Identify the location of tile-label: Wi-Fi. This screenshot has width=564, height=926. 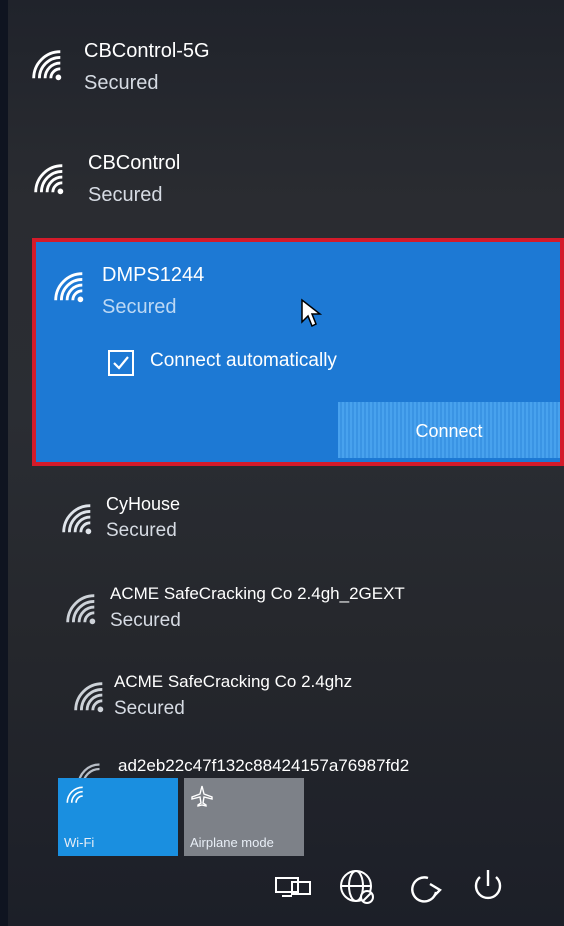
(79, 842).